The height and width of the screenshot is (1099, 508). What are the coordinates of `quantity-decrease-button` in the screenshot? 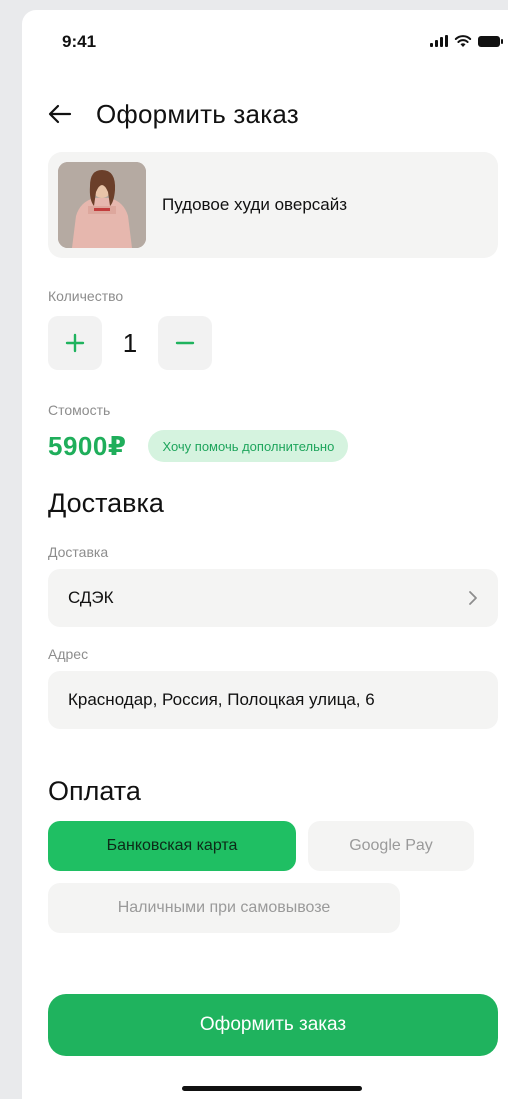 It's located at (185, 343).